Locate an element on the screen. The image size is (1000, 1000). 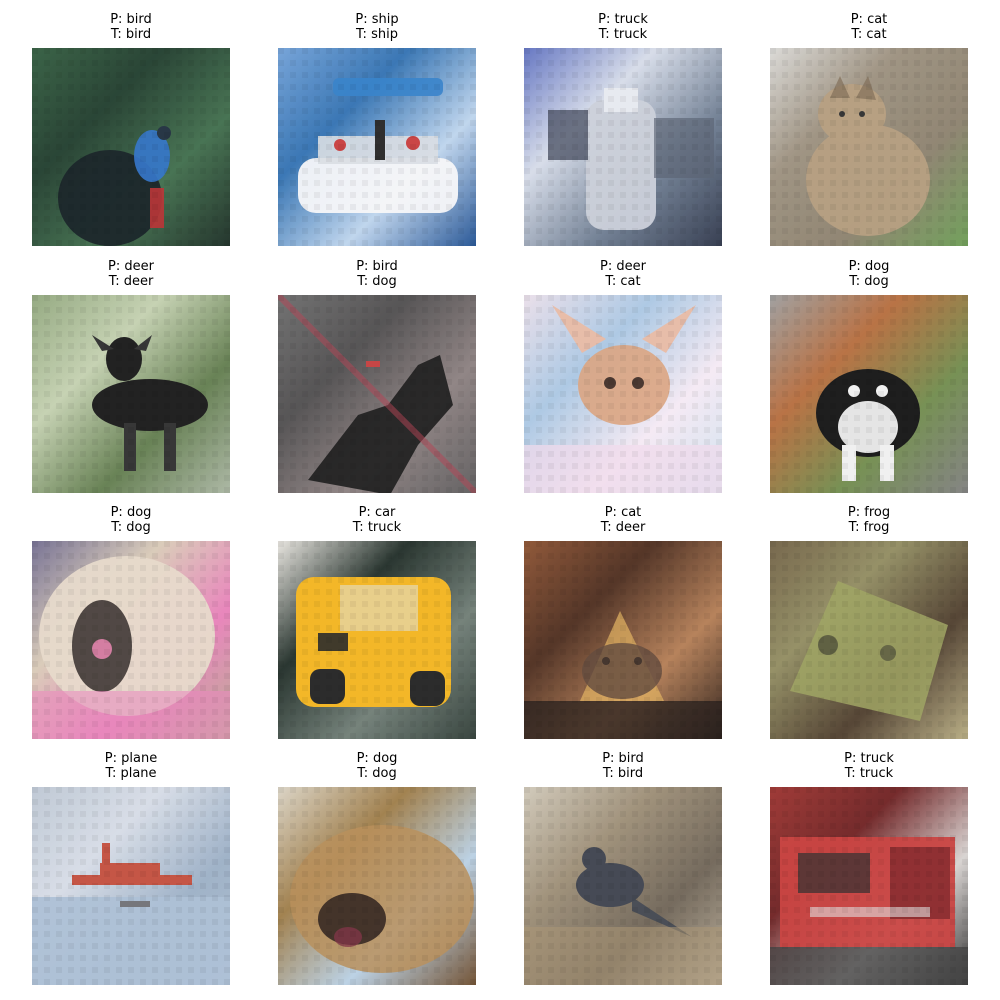
true-label: T: plane is located at coordinates (131, 773).